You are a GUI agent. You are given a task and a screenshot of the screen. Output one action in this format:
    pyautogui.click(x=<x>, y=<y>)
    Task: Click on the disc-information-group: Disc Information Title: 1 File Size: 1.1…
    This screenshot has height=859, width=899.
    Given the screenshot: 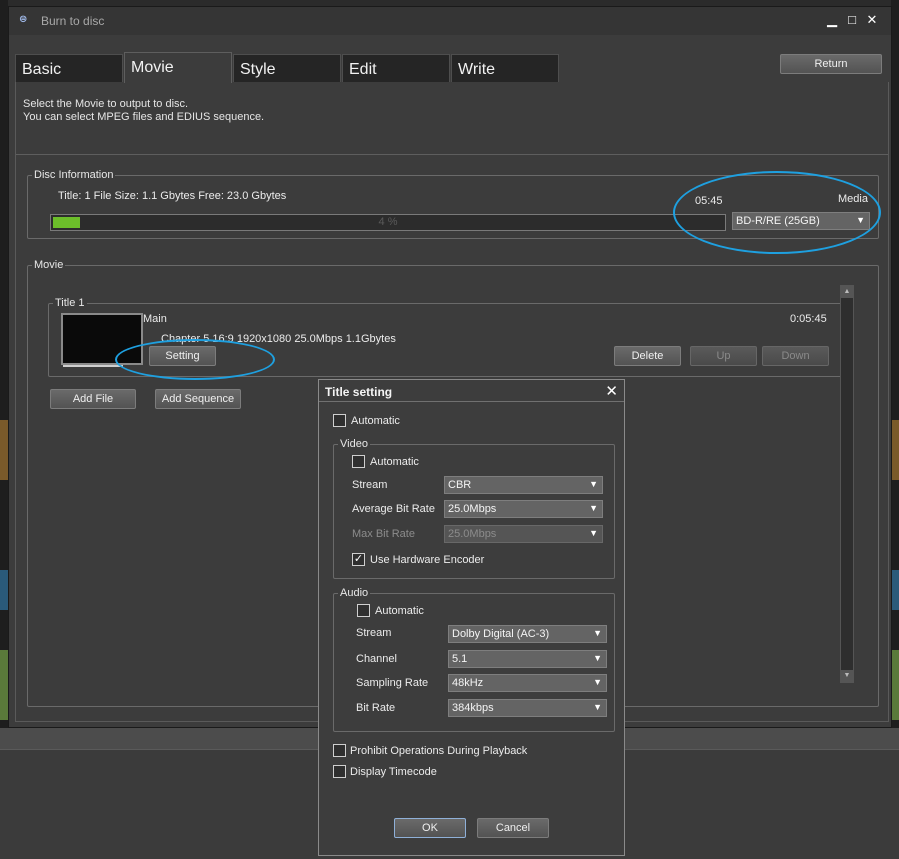 What is the action you would take?
    pyautogui.click(x=453, y=204)
    